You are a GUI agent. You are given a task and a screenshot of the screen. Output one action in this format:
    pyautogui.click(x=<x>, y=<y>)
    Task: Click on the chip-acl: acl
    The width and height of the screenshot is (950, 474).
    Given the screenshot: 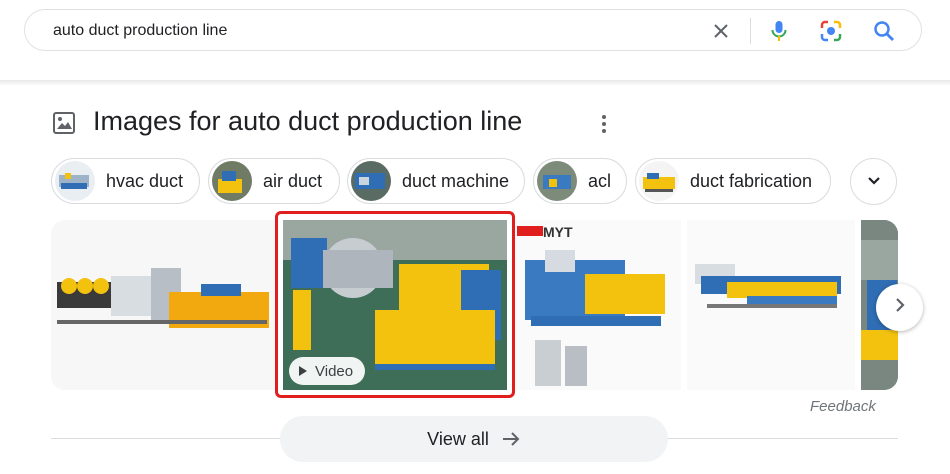 What is the action you would take?
    pyautogui.click(x=580, y=181)
    